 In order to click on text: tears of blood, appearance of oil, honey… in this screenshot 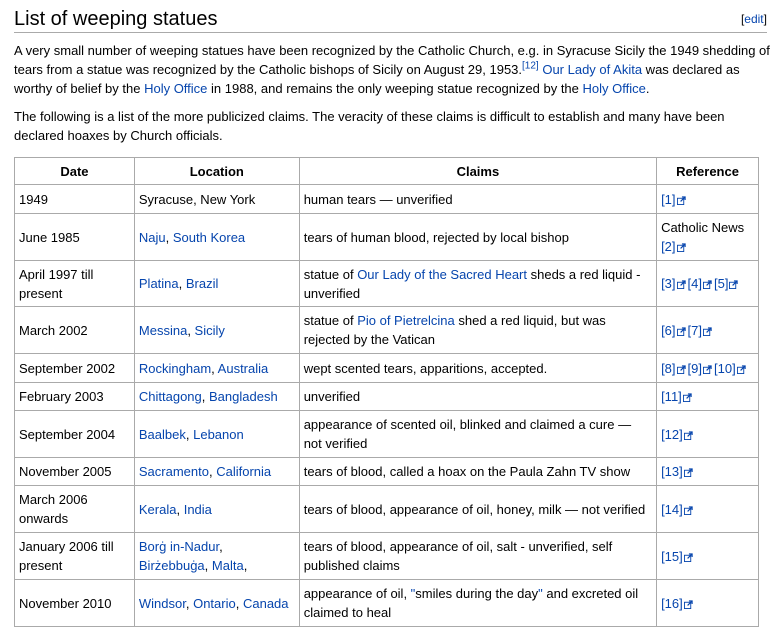, I will do `click(474, 509)`.